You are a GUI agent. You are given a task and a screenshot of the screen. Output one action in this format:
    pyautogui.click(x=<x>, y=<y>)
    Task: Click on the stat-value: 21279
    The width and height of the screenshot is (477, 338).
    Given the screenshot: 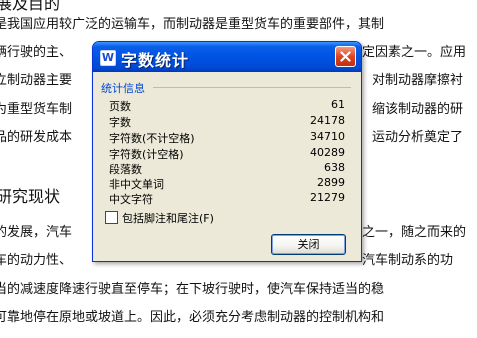 What is the action you would take?
    pyautogui.click(x=327, y=197)
    